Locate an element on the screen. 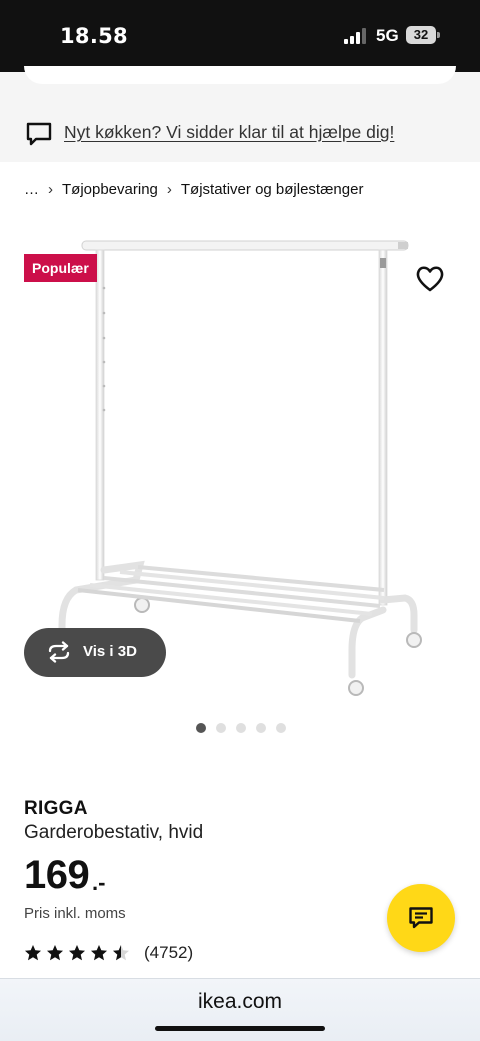 This screenshot has width=480, height=1041. rating-stars is located at coordinates (77, 953).